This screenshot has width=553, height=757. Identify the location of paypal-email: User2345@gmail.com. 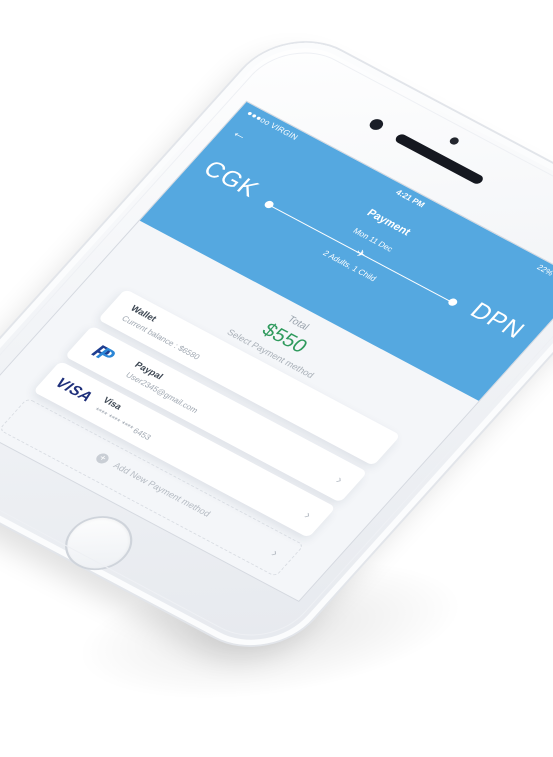
(161, 392).